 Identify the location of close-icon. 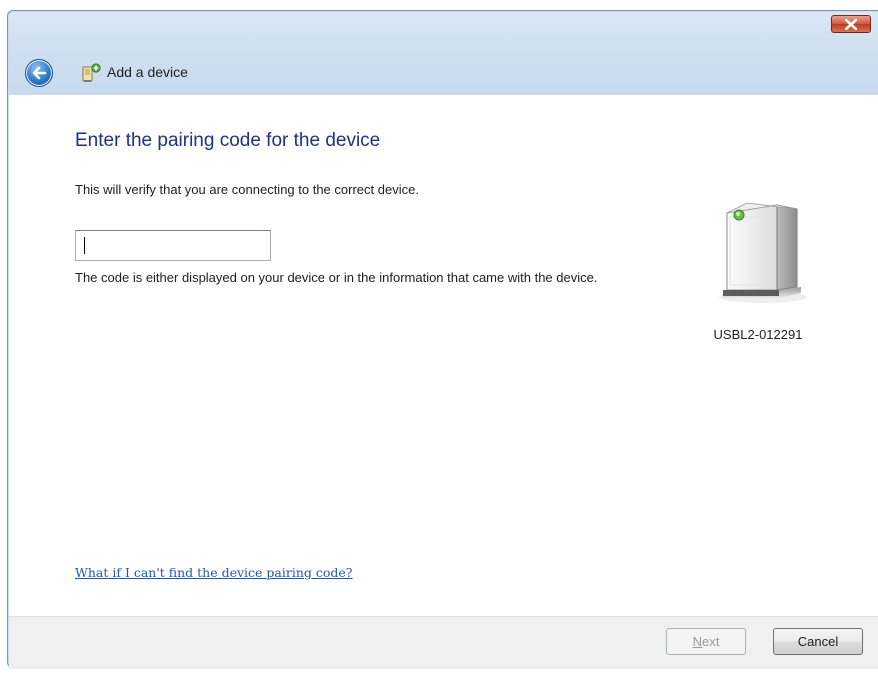
(851, 24).